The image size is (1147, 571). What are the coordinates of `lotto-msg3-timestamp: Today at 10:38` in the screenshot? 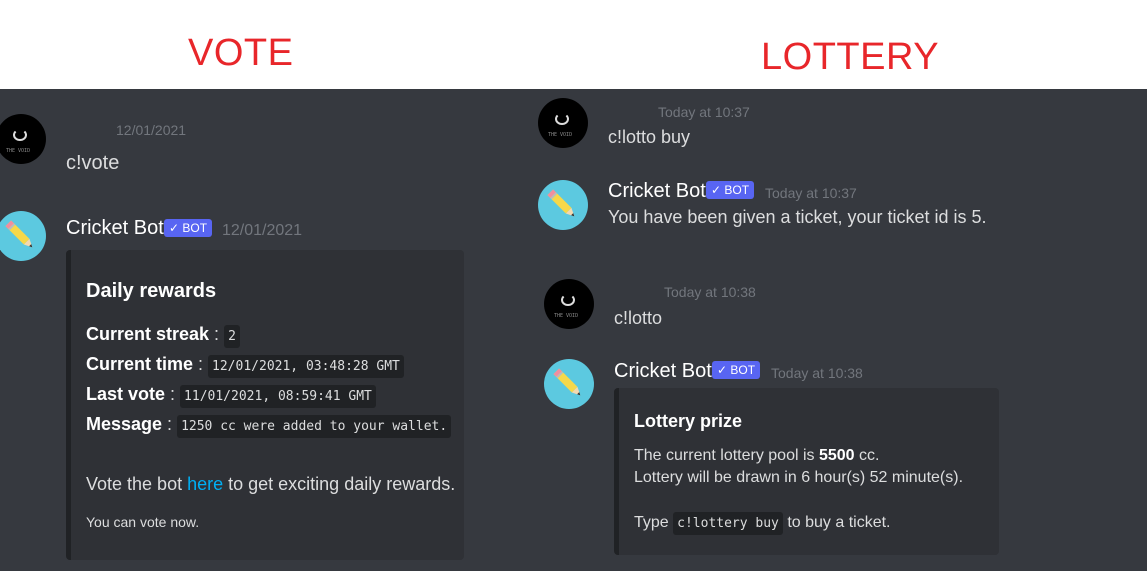 It's located at (710, 292).